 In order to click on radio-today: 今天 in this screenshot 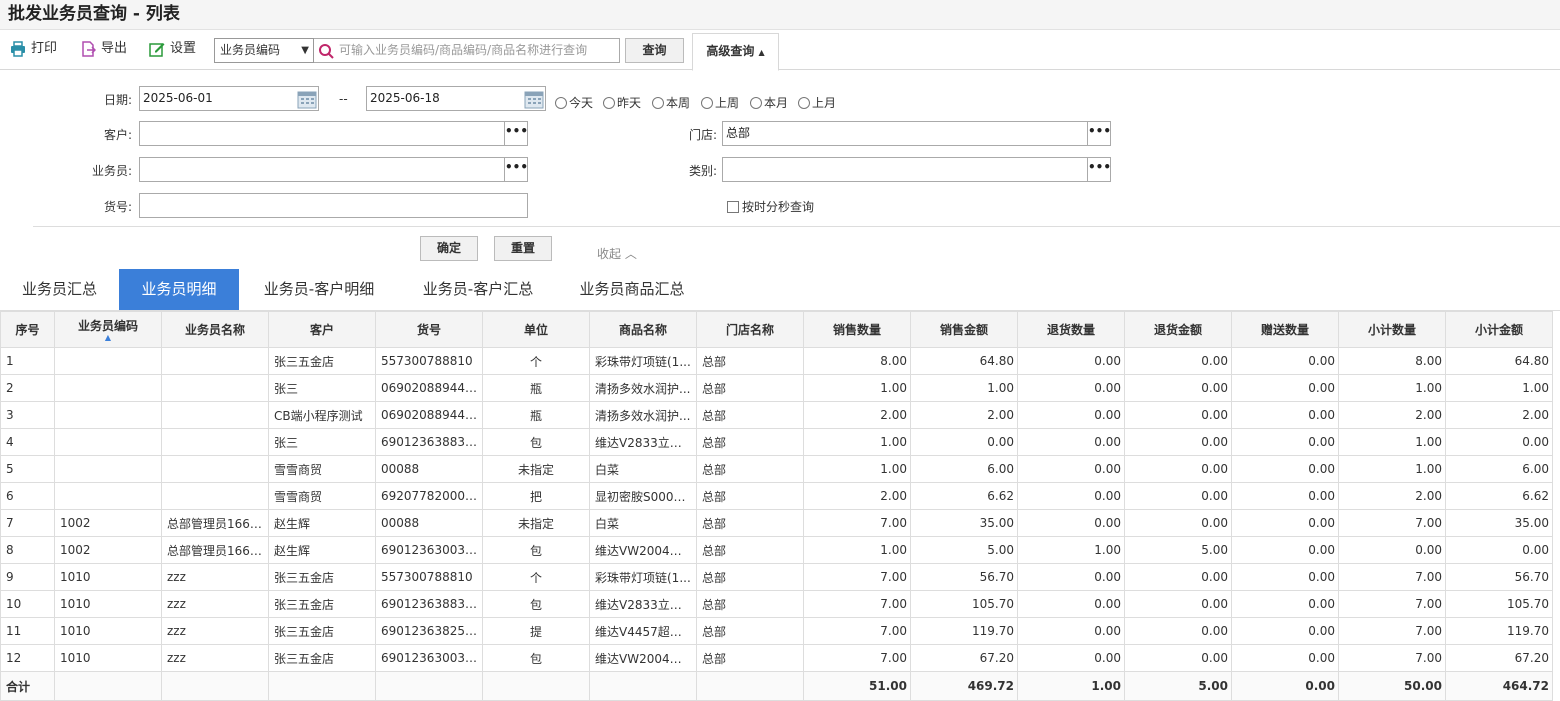, I will do `click(574, 102)`.